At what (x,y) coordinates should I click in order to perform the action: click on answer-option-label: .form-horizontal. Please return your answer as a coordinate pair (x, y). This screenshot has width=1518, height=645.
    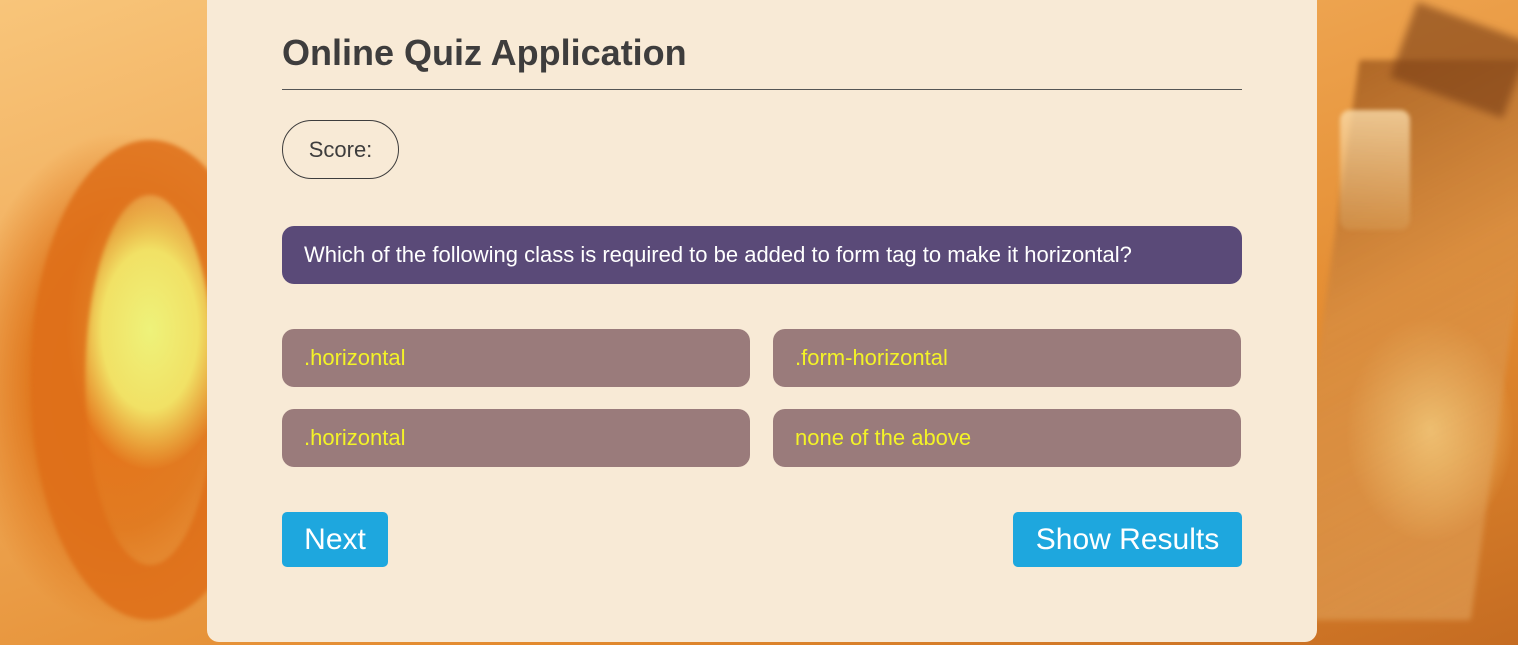
    Looking at the image, I should click on (871, 357).